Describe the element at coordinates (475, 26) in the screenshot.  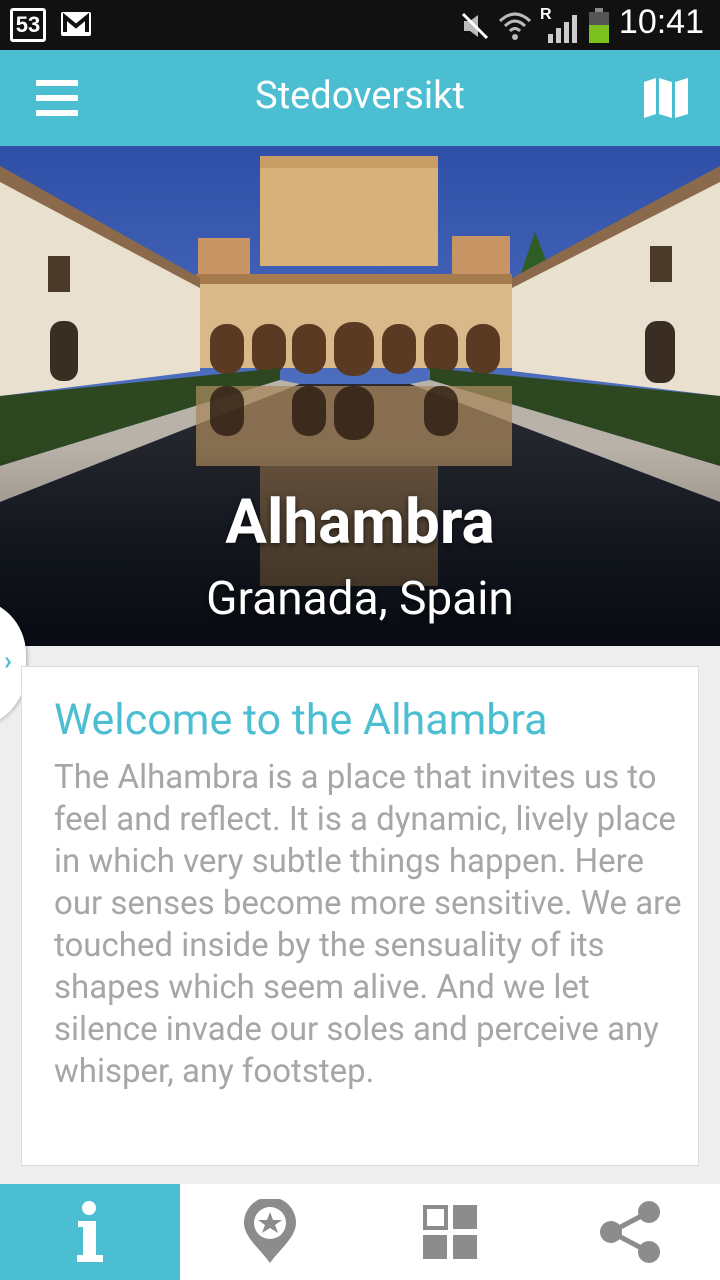
I see `mute-icon` at that location.